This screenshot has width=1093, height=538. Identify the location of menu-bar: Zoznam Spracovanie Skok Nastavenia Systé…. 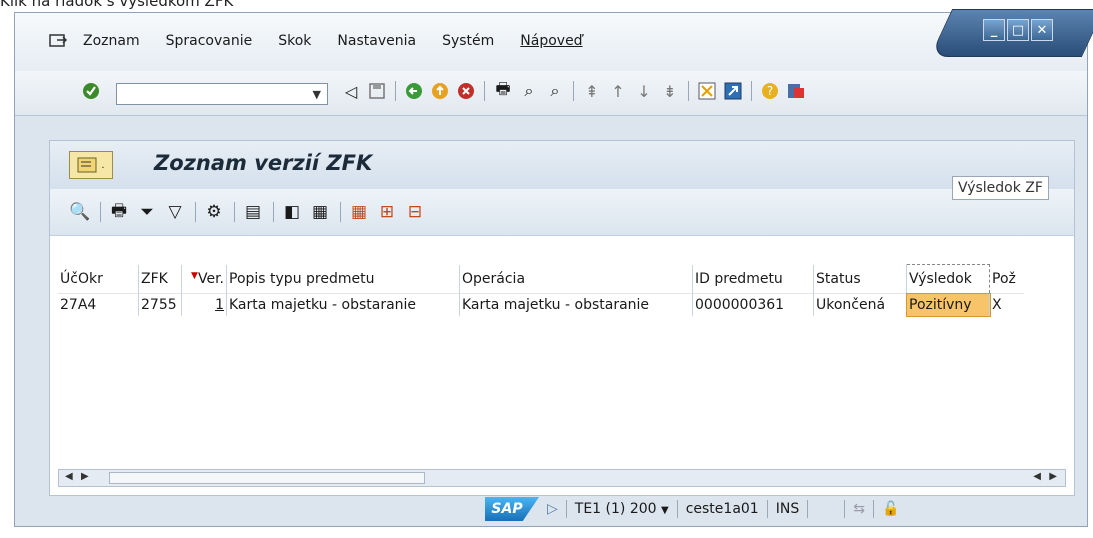
(329, 41).